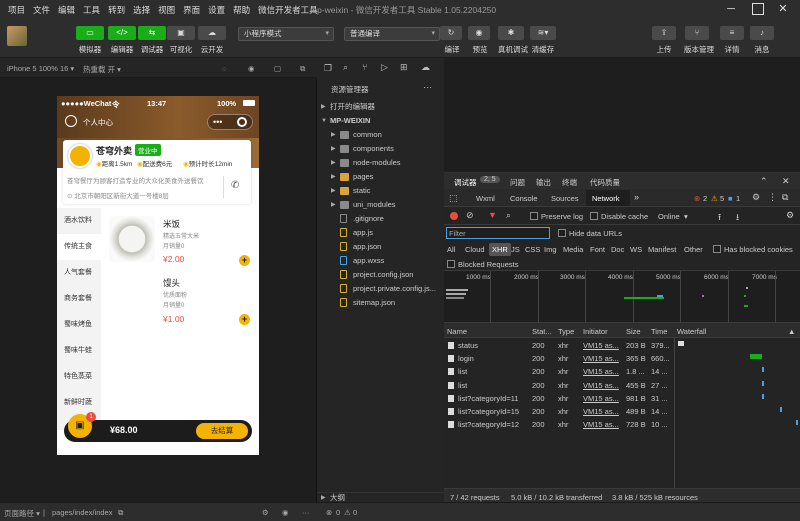 This screenshot has width=800, height=521. What do you see at coordinates (22, 513) in the screenshot?
I see `page-path-select: 页面路径 ▾` at bounding box center [22, 513].